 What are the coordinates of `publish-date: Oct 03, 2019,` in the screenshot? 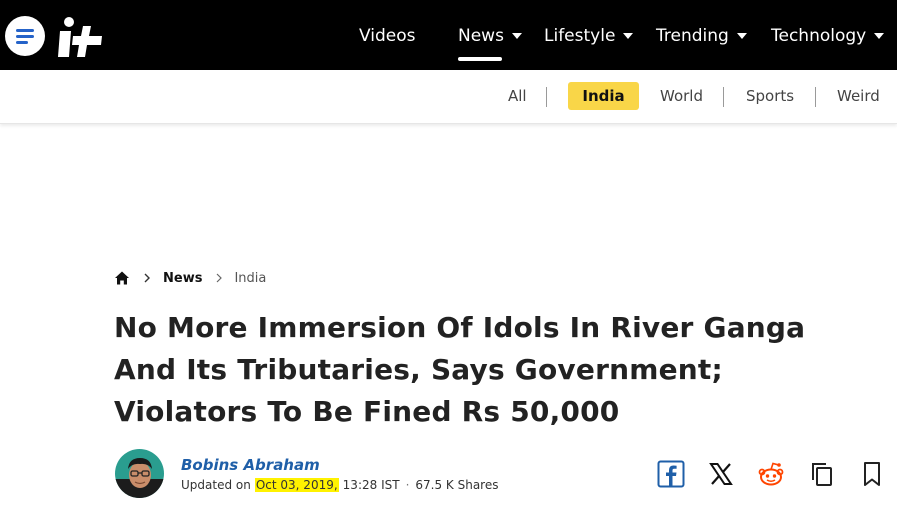 It's located at (296, 485).